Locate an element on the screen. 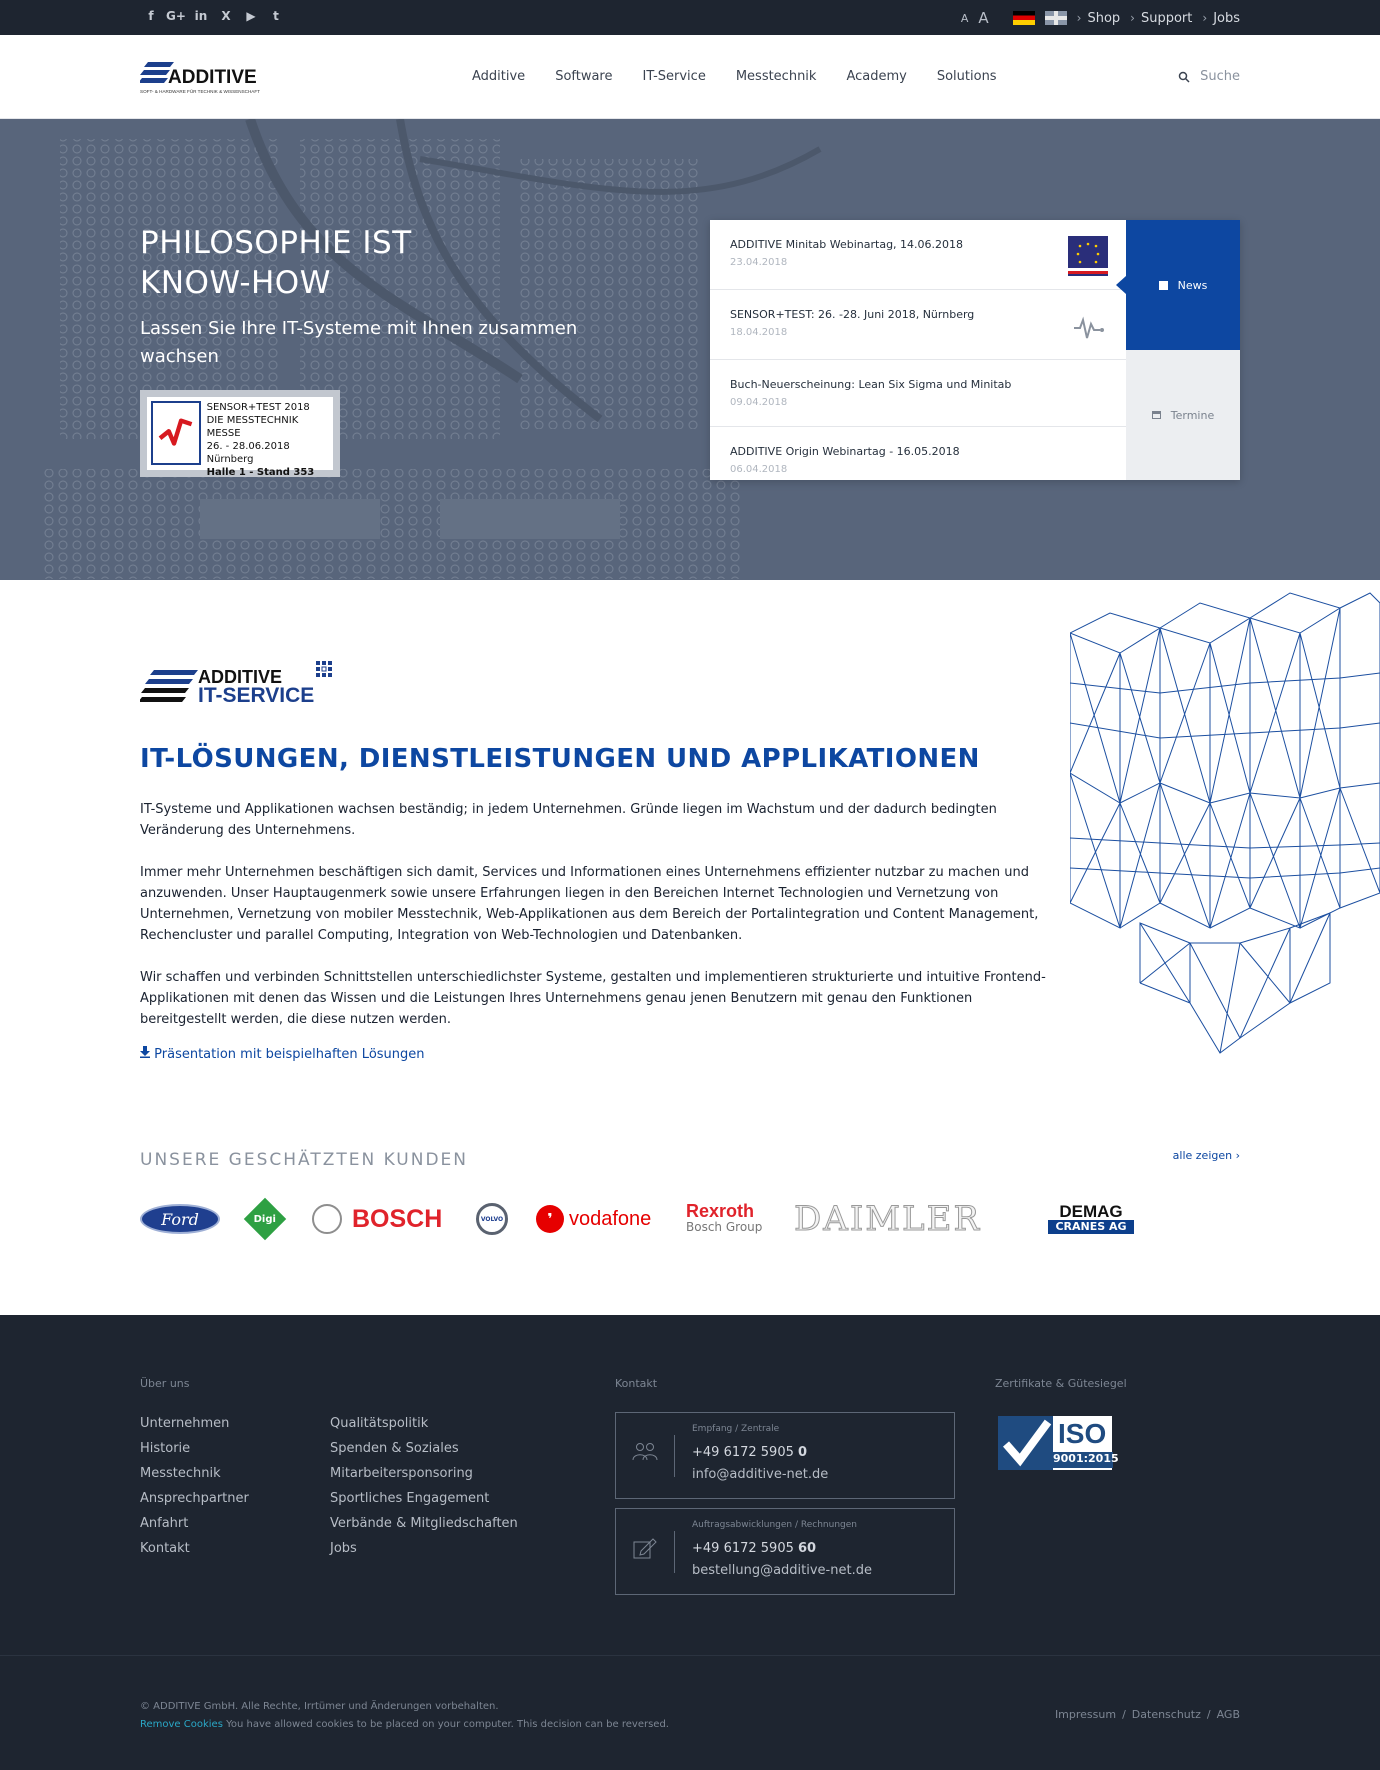 The image size is (1380, 1770). calendar-icon is located at coordinates (1156, 415).